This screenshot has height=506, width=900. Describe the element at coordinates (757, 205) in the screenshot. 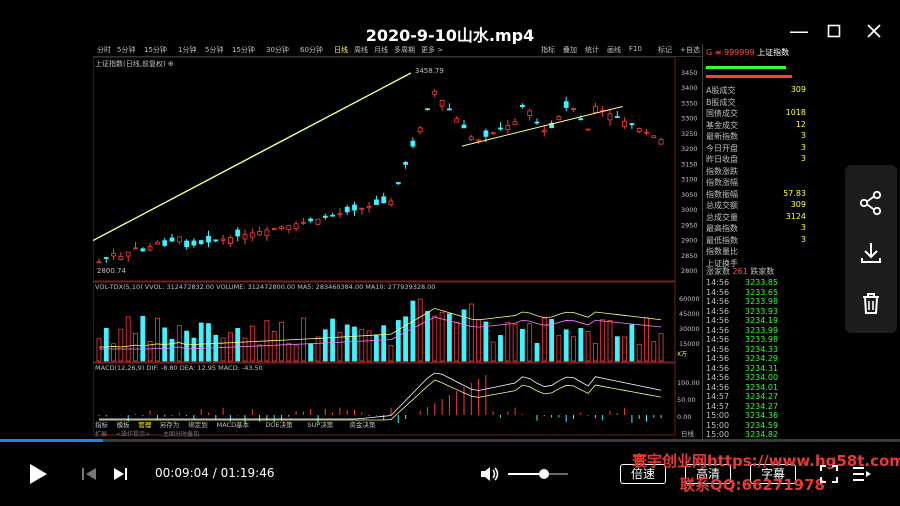

I see `panel-row: 总成交额 309` at that location.